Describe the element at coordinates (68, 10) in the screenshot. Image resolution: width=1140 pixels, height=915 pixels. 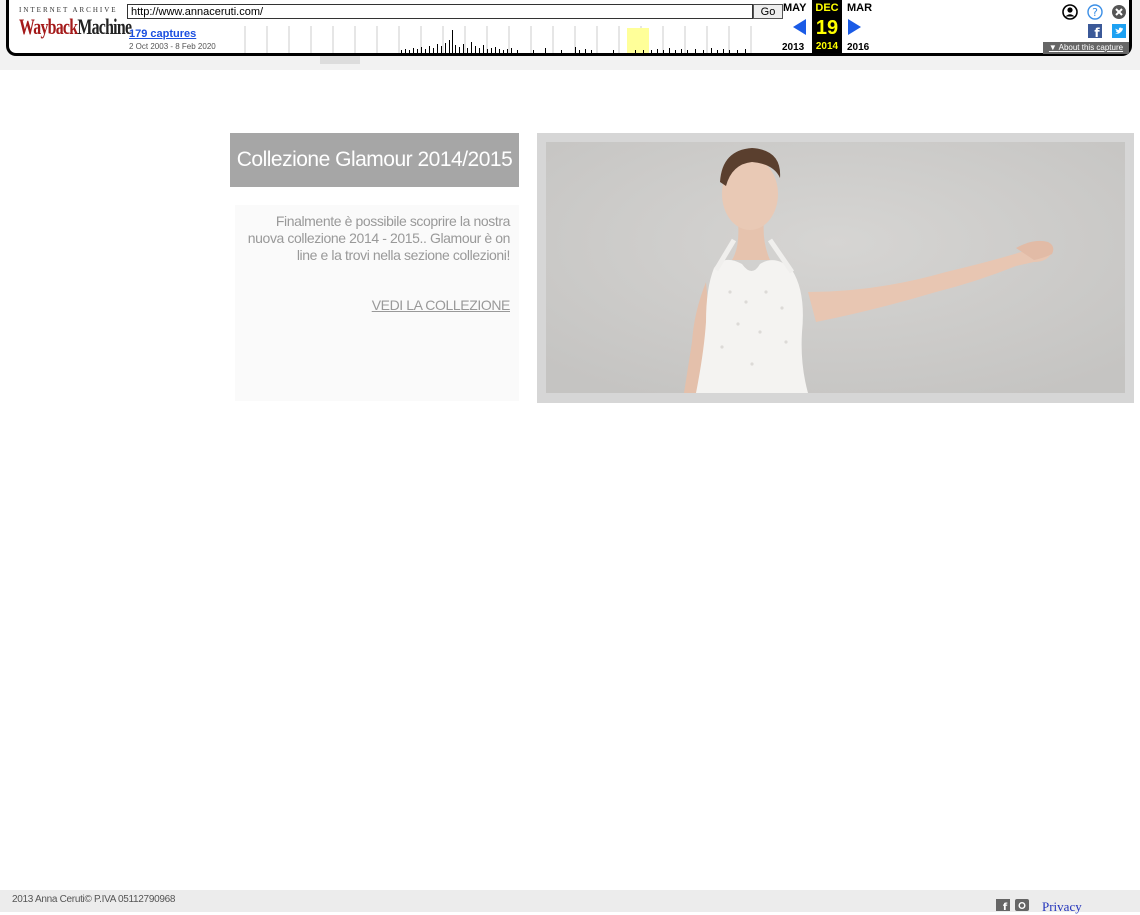
I see `wayback-logo-top: INTERNET ARCHIVE` at that location.